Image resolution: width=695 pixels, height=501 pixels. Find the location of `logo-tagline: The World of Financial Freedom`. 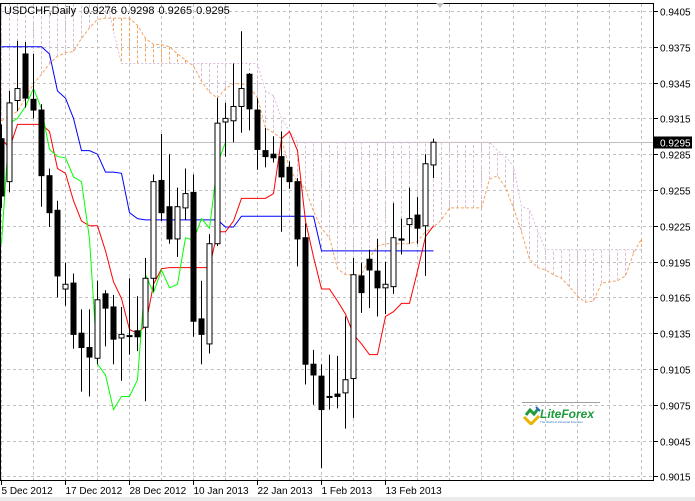

logo-tagline: The World of Financial Freedom is located at coordinates (561, 422).